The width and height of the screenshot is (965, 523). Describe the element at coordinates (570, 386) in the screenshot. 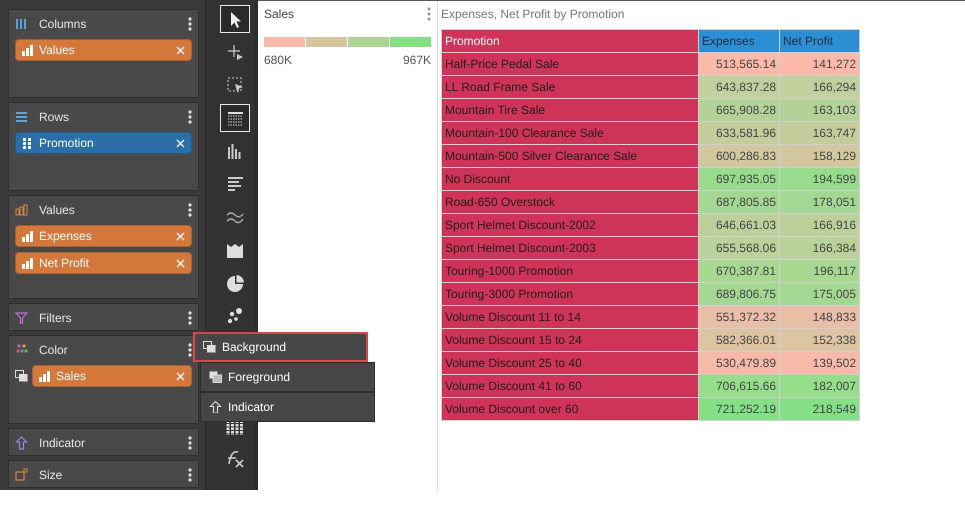

I see `table-cell: Volume Discount 41 to 60` at that location.